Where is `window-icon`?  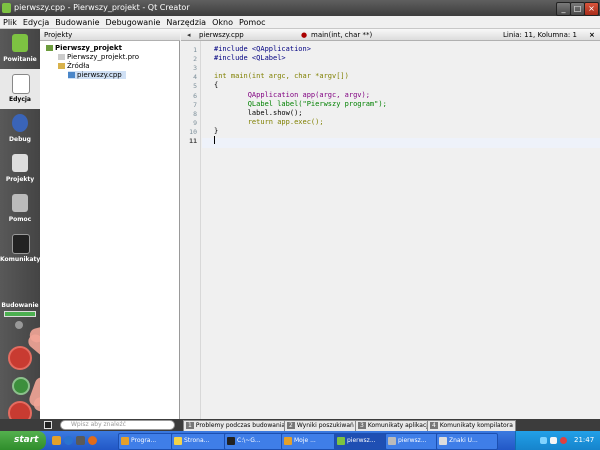 window-icon is located at coordinates (392, 441).